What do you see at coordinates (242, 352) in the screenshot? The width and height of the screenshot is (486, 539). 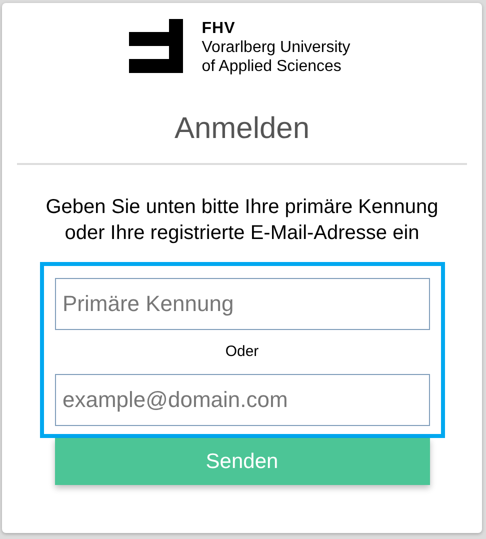 I see `separator-text: Oder` at bounding box center [242, 352].